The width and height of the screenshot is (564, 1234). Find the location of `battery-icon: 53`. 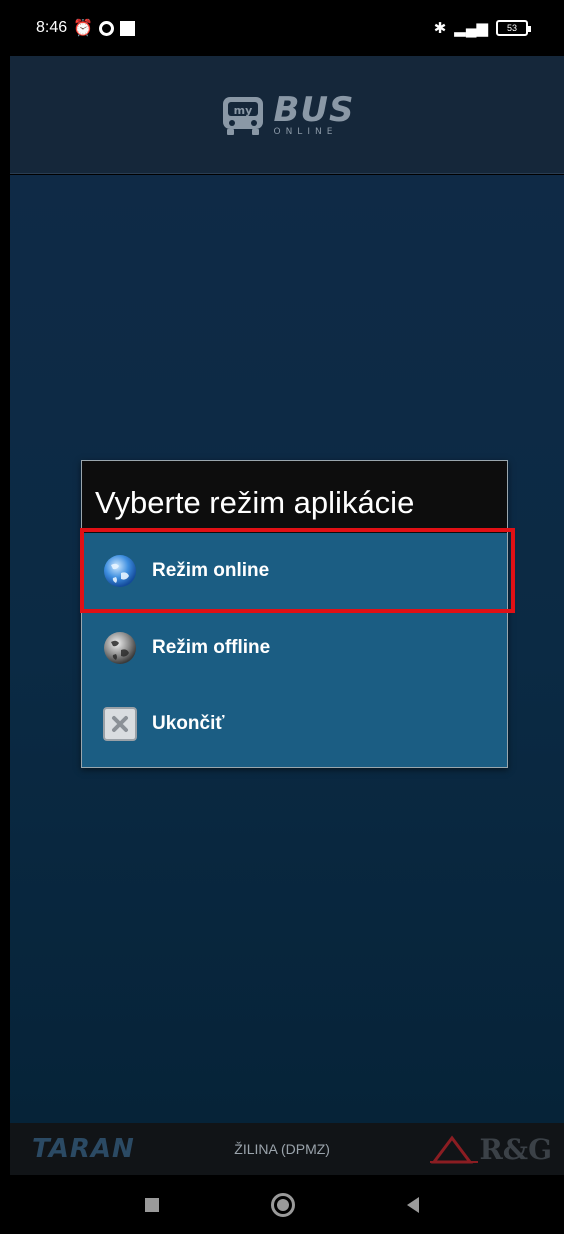

battery-icon: 53 is located at coordinates (513, 28).